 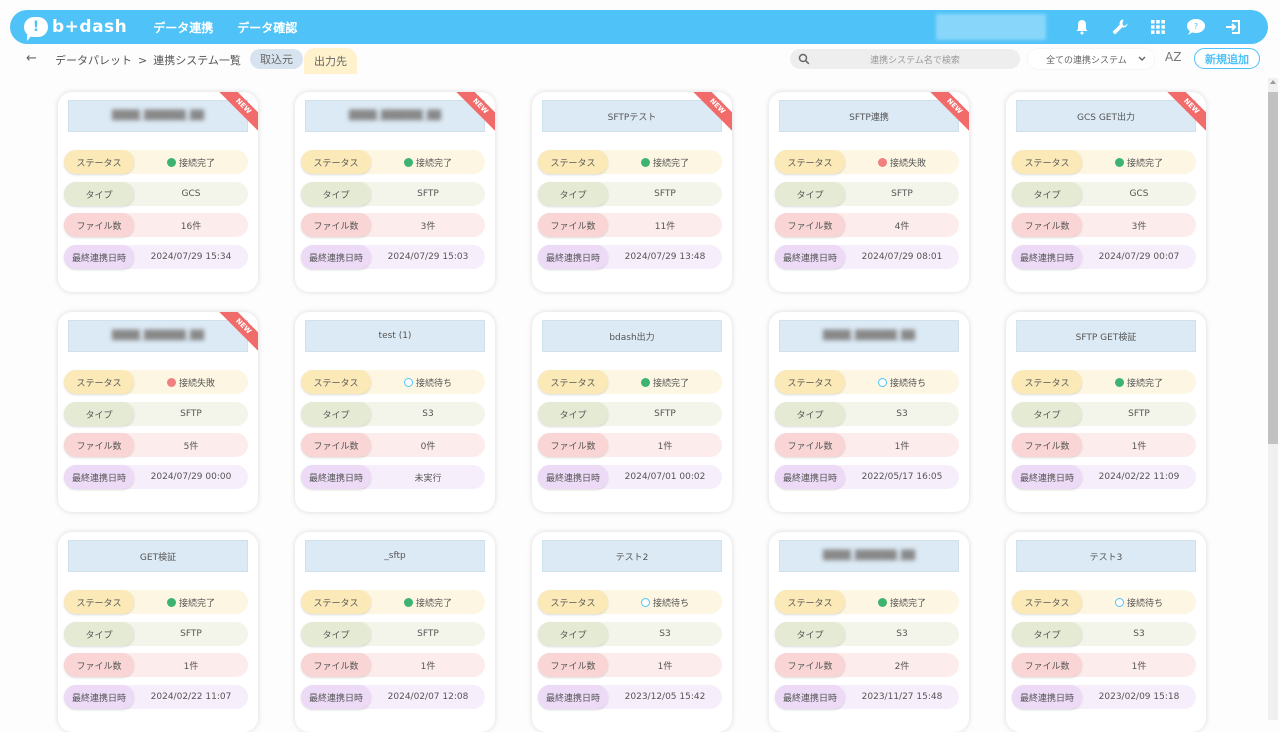 I want to click on nav-data-check: データ確認, so click(x=267, y=27).